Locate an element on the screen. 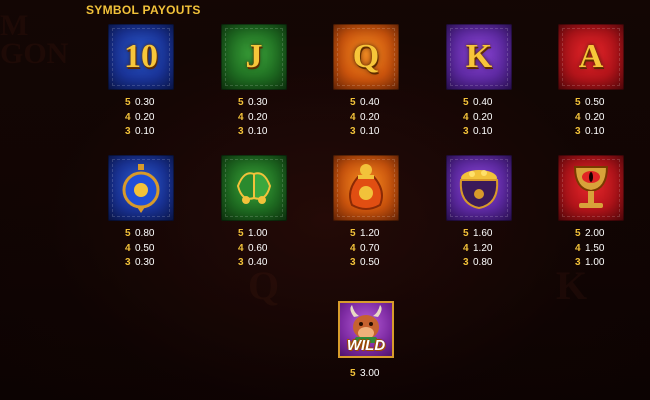  symbol-payouts: 5 1.00 4 0.60 3 0.40 is located at coordinates (252, 249).